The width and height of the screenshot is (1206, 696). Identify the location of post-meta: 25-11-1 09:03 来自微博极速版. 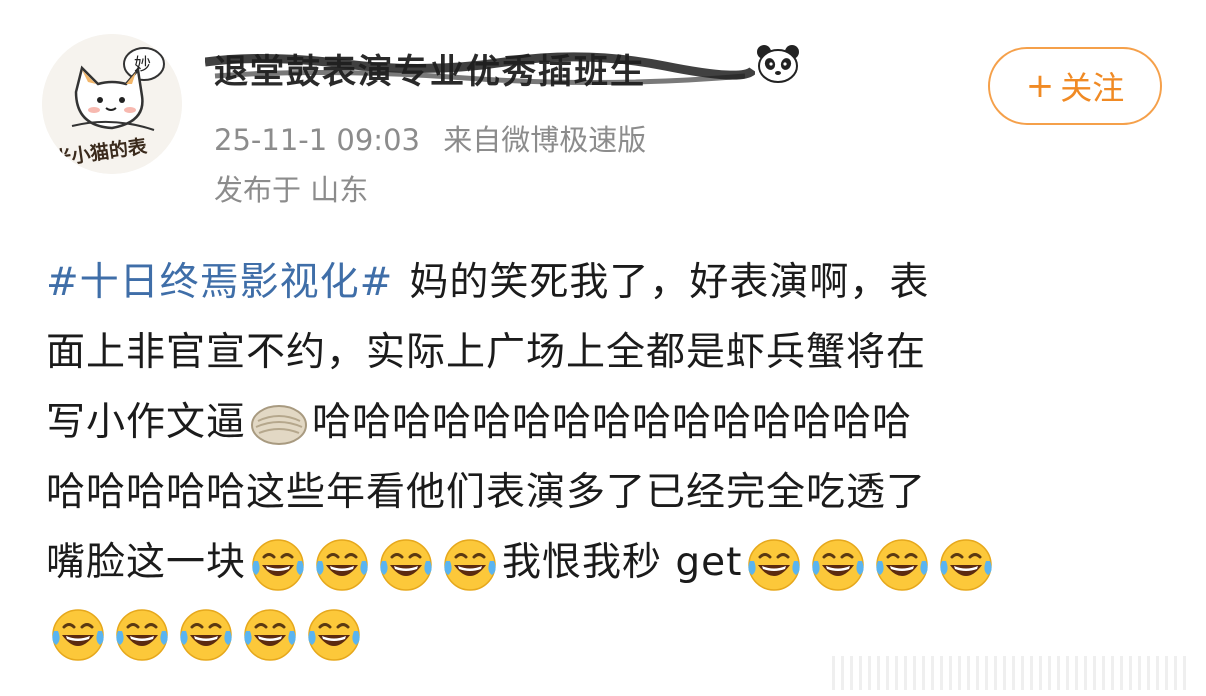
(430, 138).